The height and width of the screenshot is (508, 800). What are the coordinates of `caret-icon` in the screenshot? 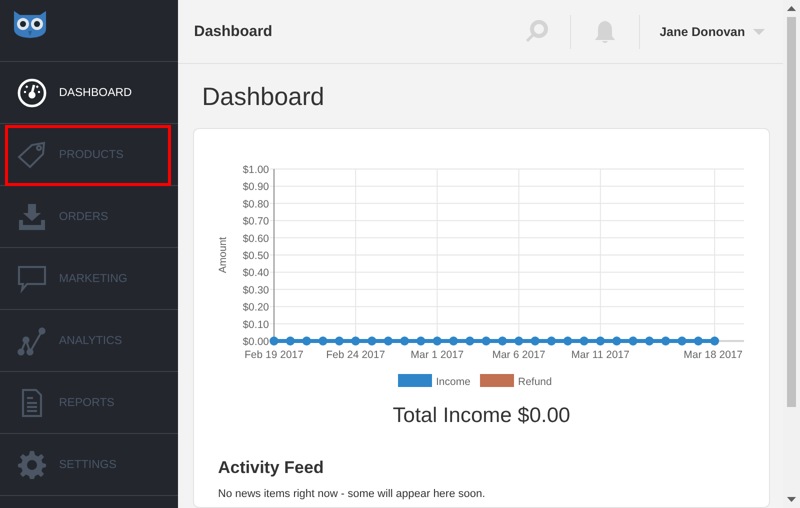 It's located at (759, 31).